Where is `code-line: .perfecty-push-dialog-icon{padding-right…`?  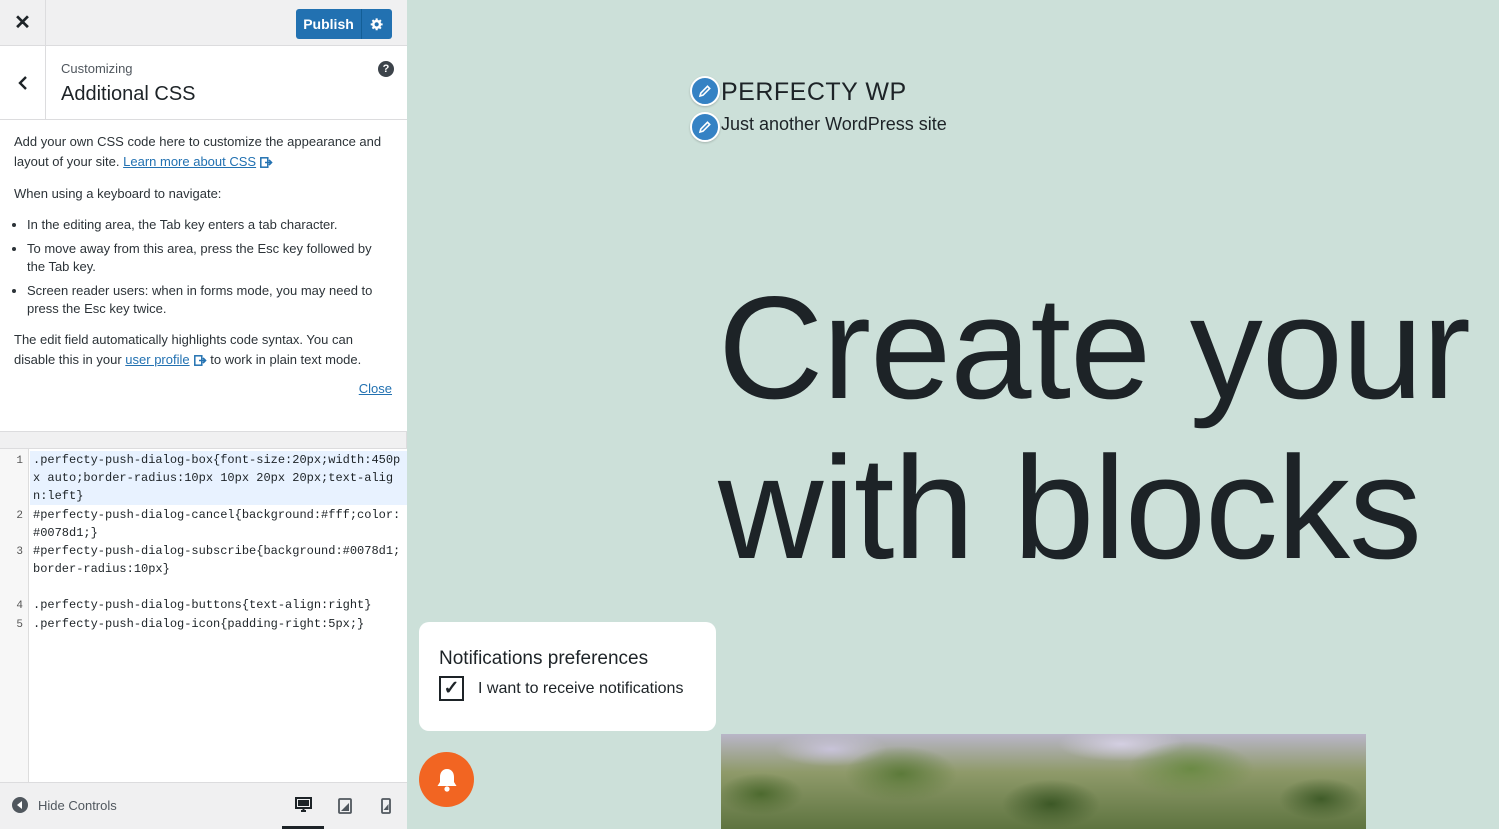
code-line: .perfecty-push-dialog-icon{padding-right… is located at coordinates (217, 624).